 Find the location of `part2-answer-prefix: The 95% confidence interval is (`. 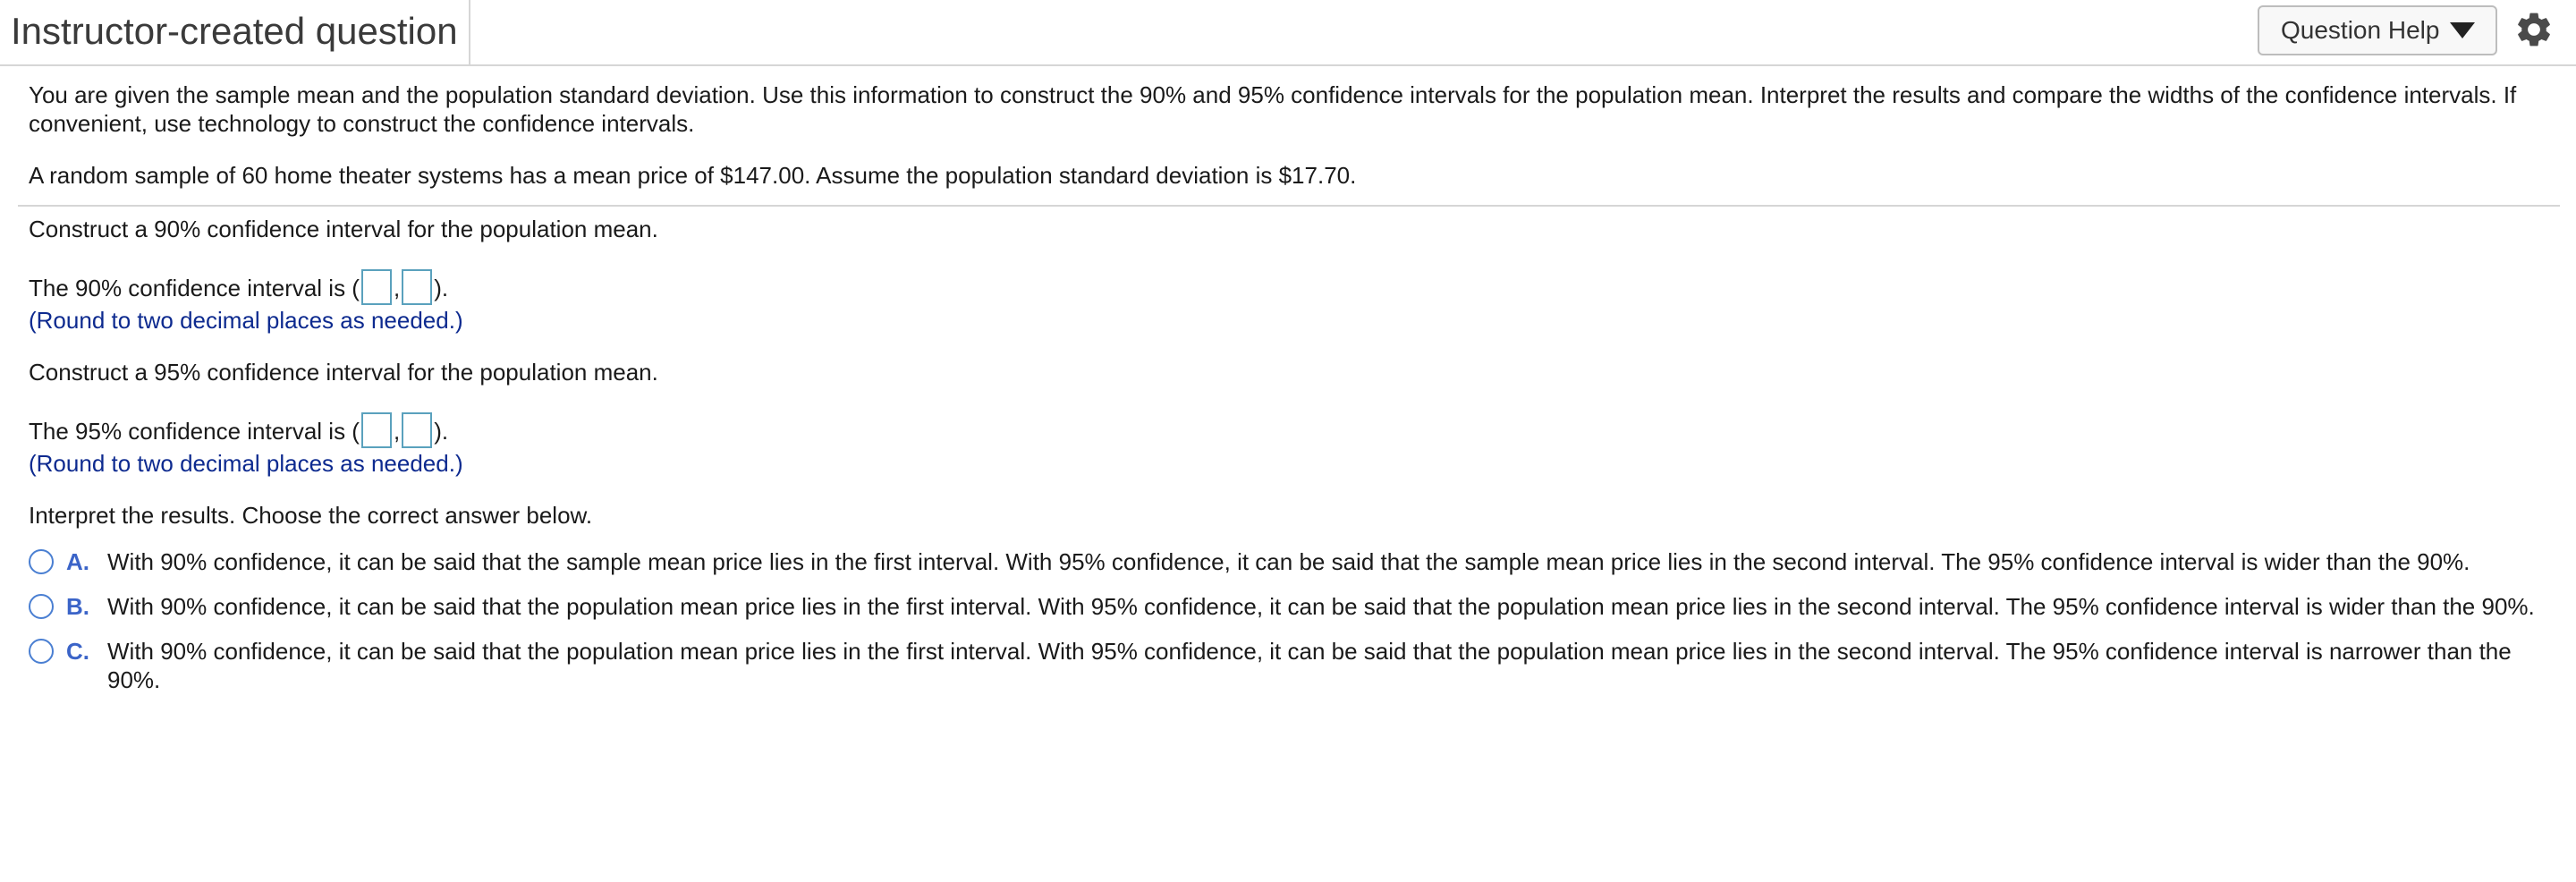

part2-answer-prefix: The 95% confidence interval is ( is located at coordinates (194, 431).